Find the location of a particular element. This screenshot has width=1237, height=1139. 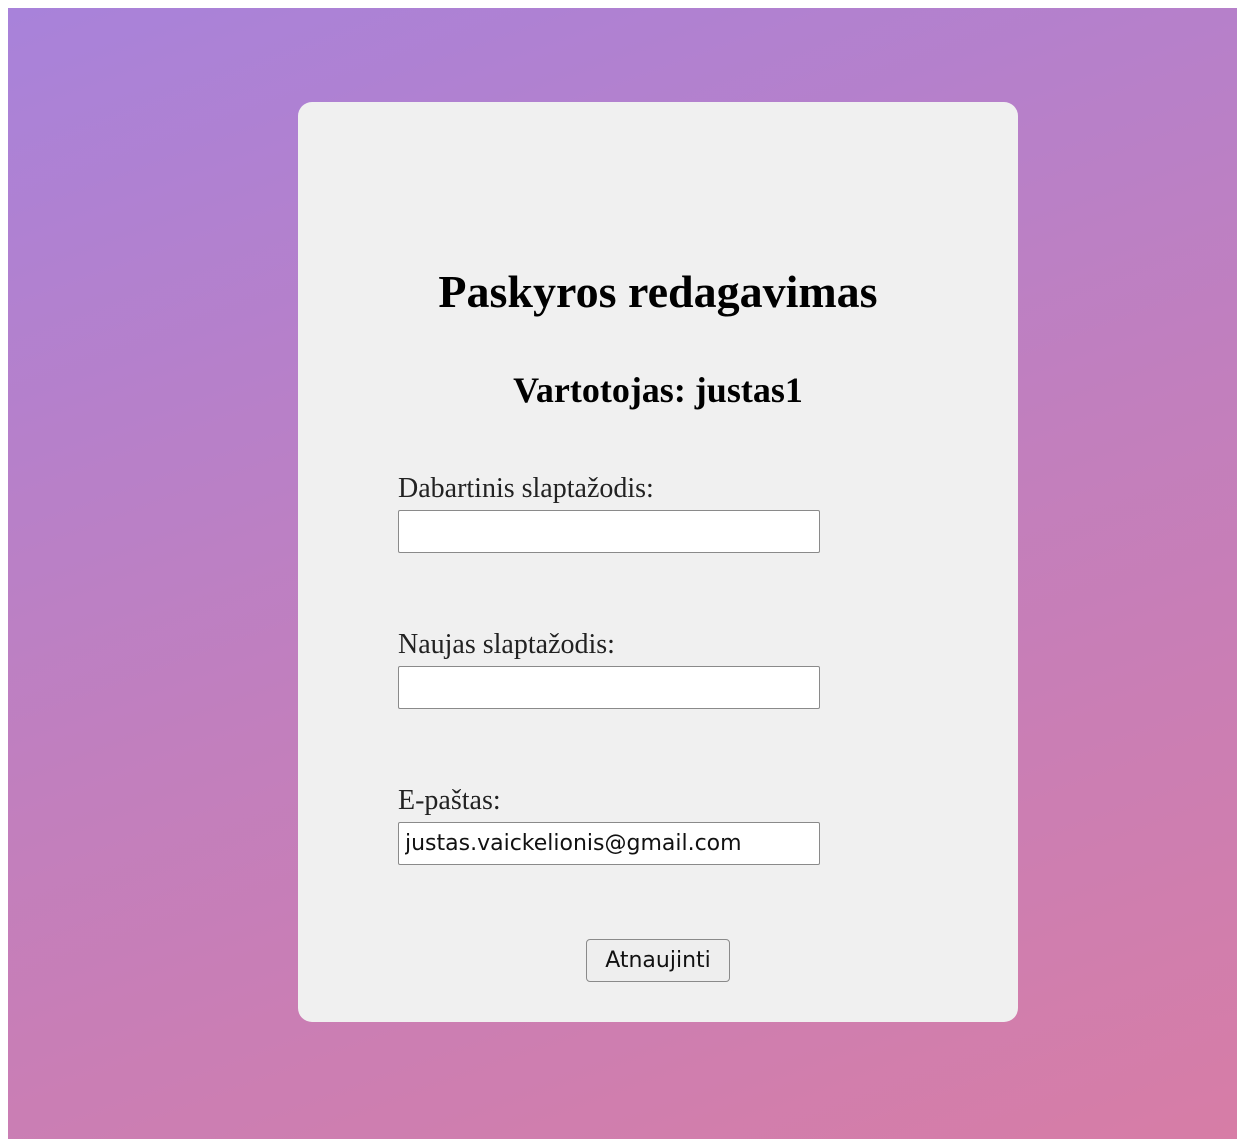

update-button: Atnaujinti is located at coordinates (658, 960).